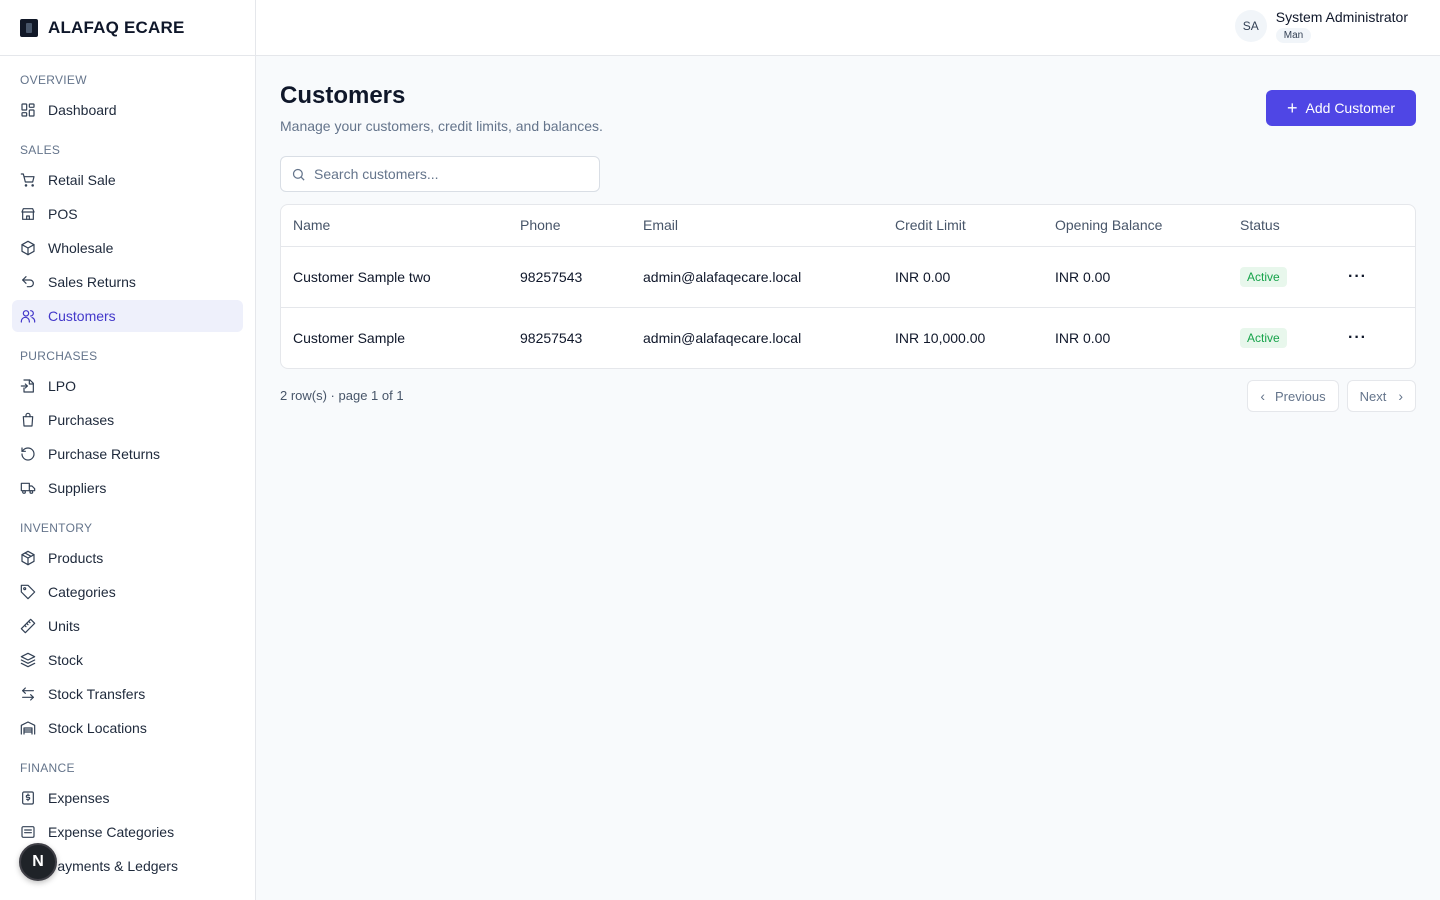  What do you see at coordinates (1250, 26) in the screenshot?
I see `avatar: SA` at bounding box center [1250, 26].